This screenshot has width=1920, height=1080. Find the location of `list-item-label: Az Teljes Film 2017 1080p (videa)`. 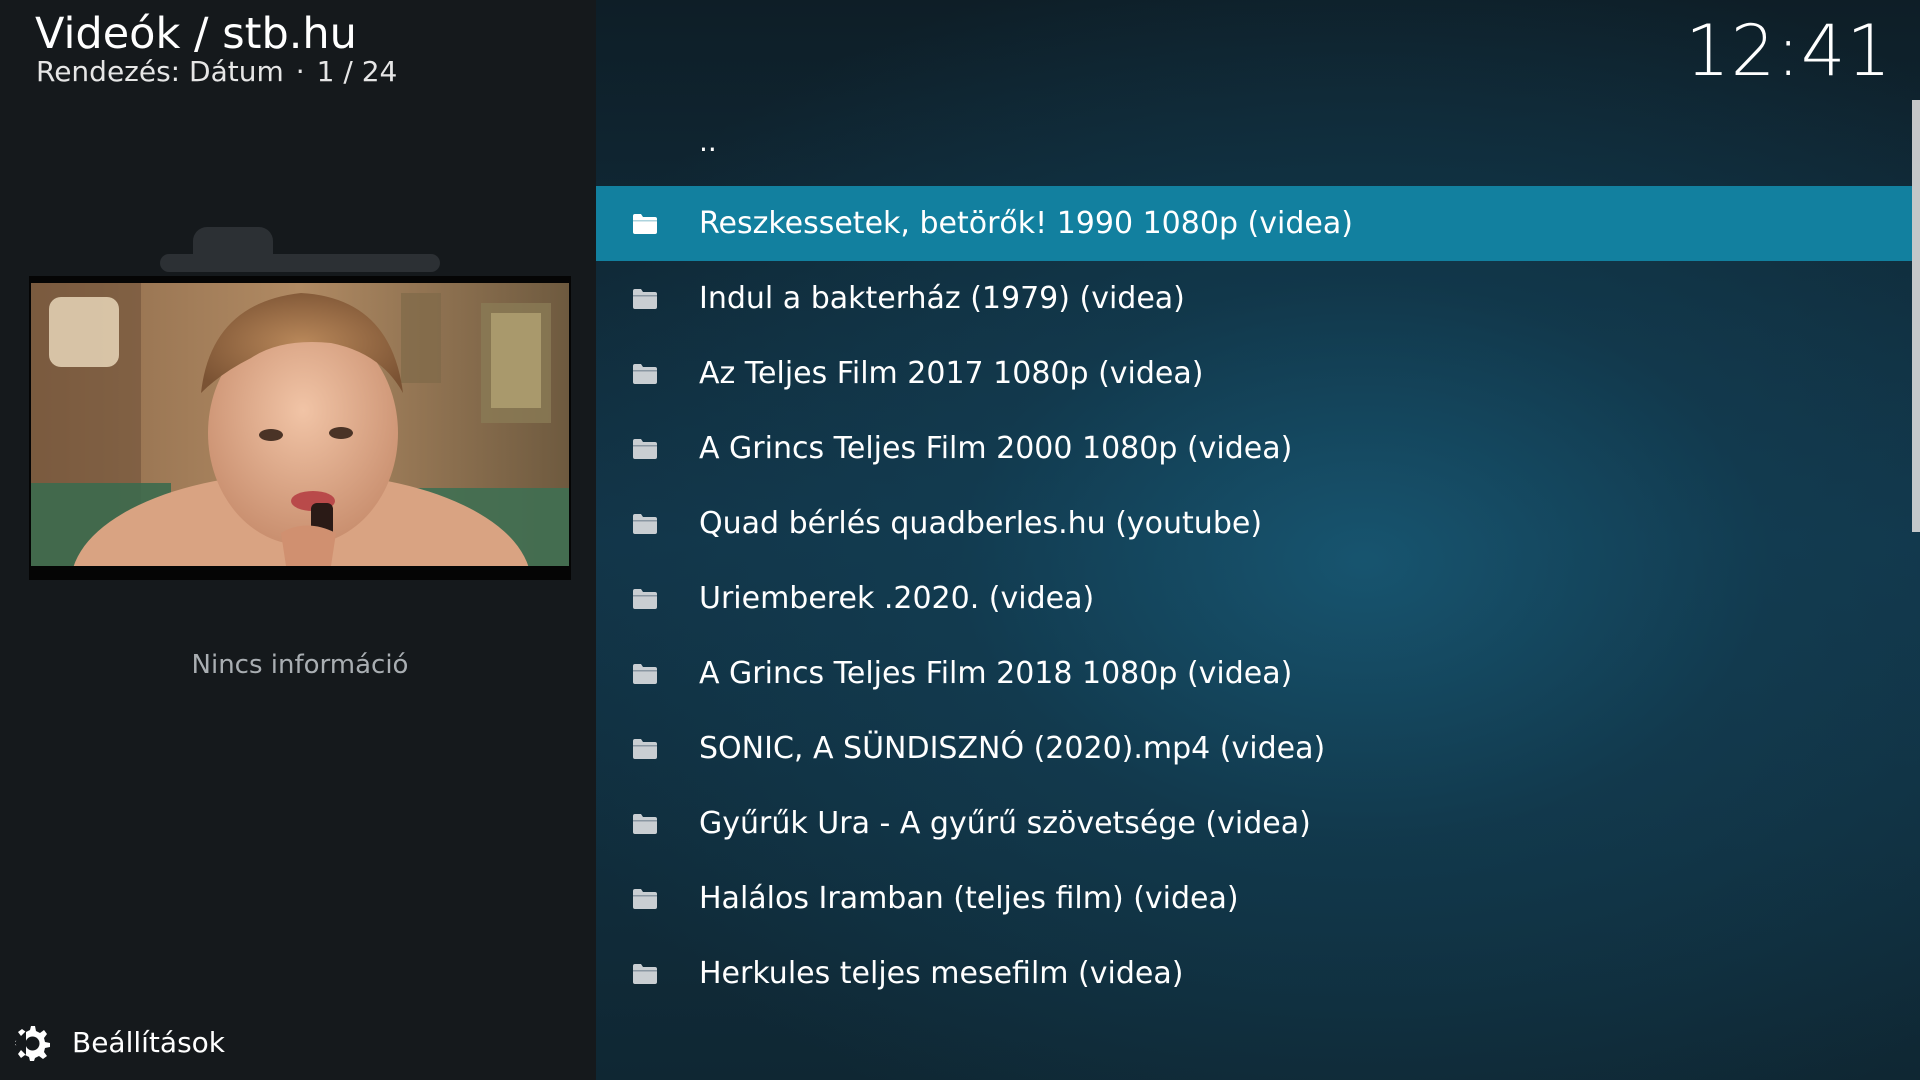

list-item-label: Az Teljes Film 2017 1080p (videa) is located at coordinates (951, 373).